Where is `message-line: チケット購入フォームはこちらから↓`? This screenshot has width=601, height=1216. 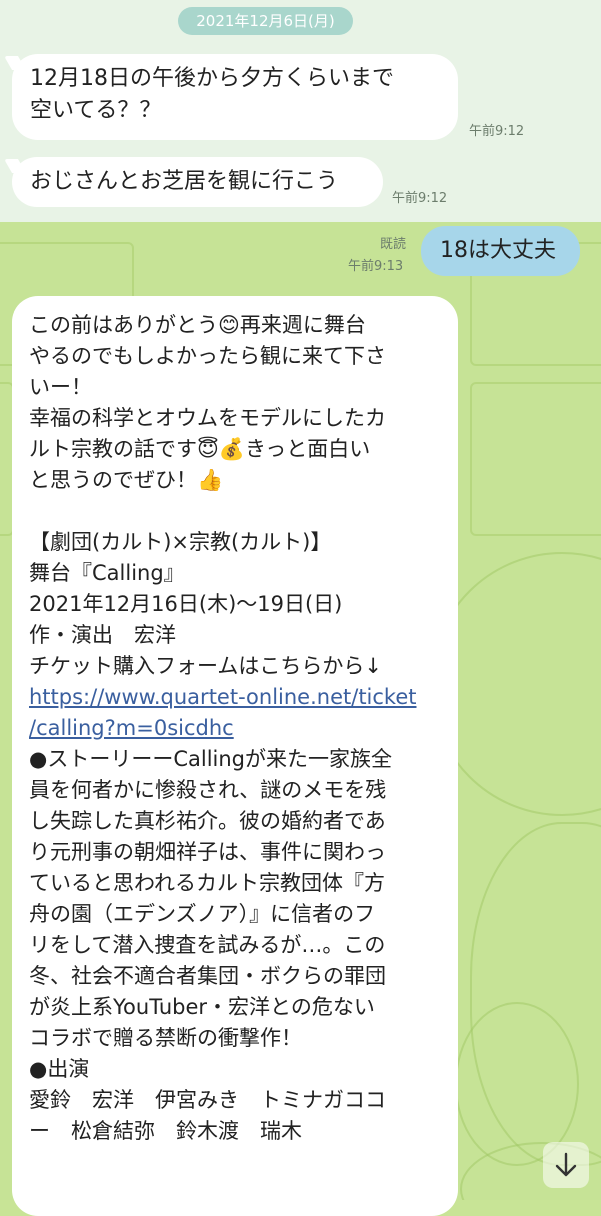 message-line: チケット購入フォームはこちらから↓ is located at coordinates (205, 666).